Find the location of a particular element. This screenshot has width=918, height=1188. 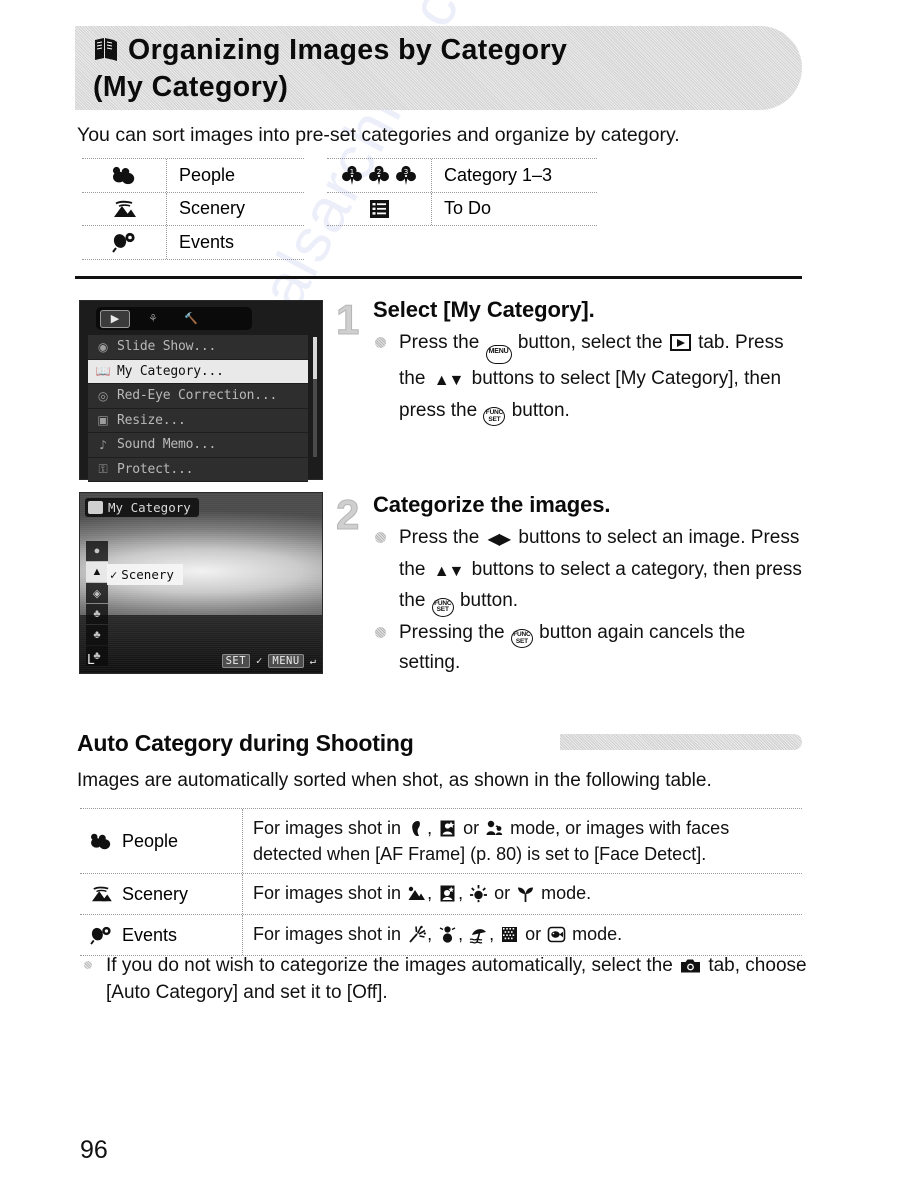

row-name-events: Events is located at coordinates (150, 934).